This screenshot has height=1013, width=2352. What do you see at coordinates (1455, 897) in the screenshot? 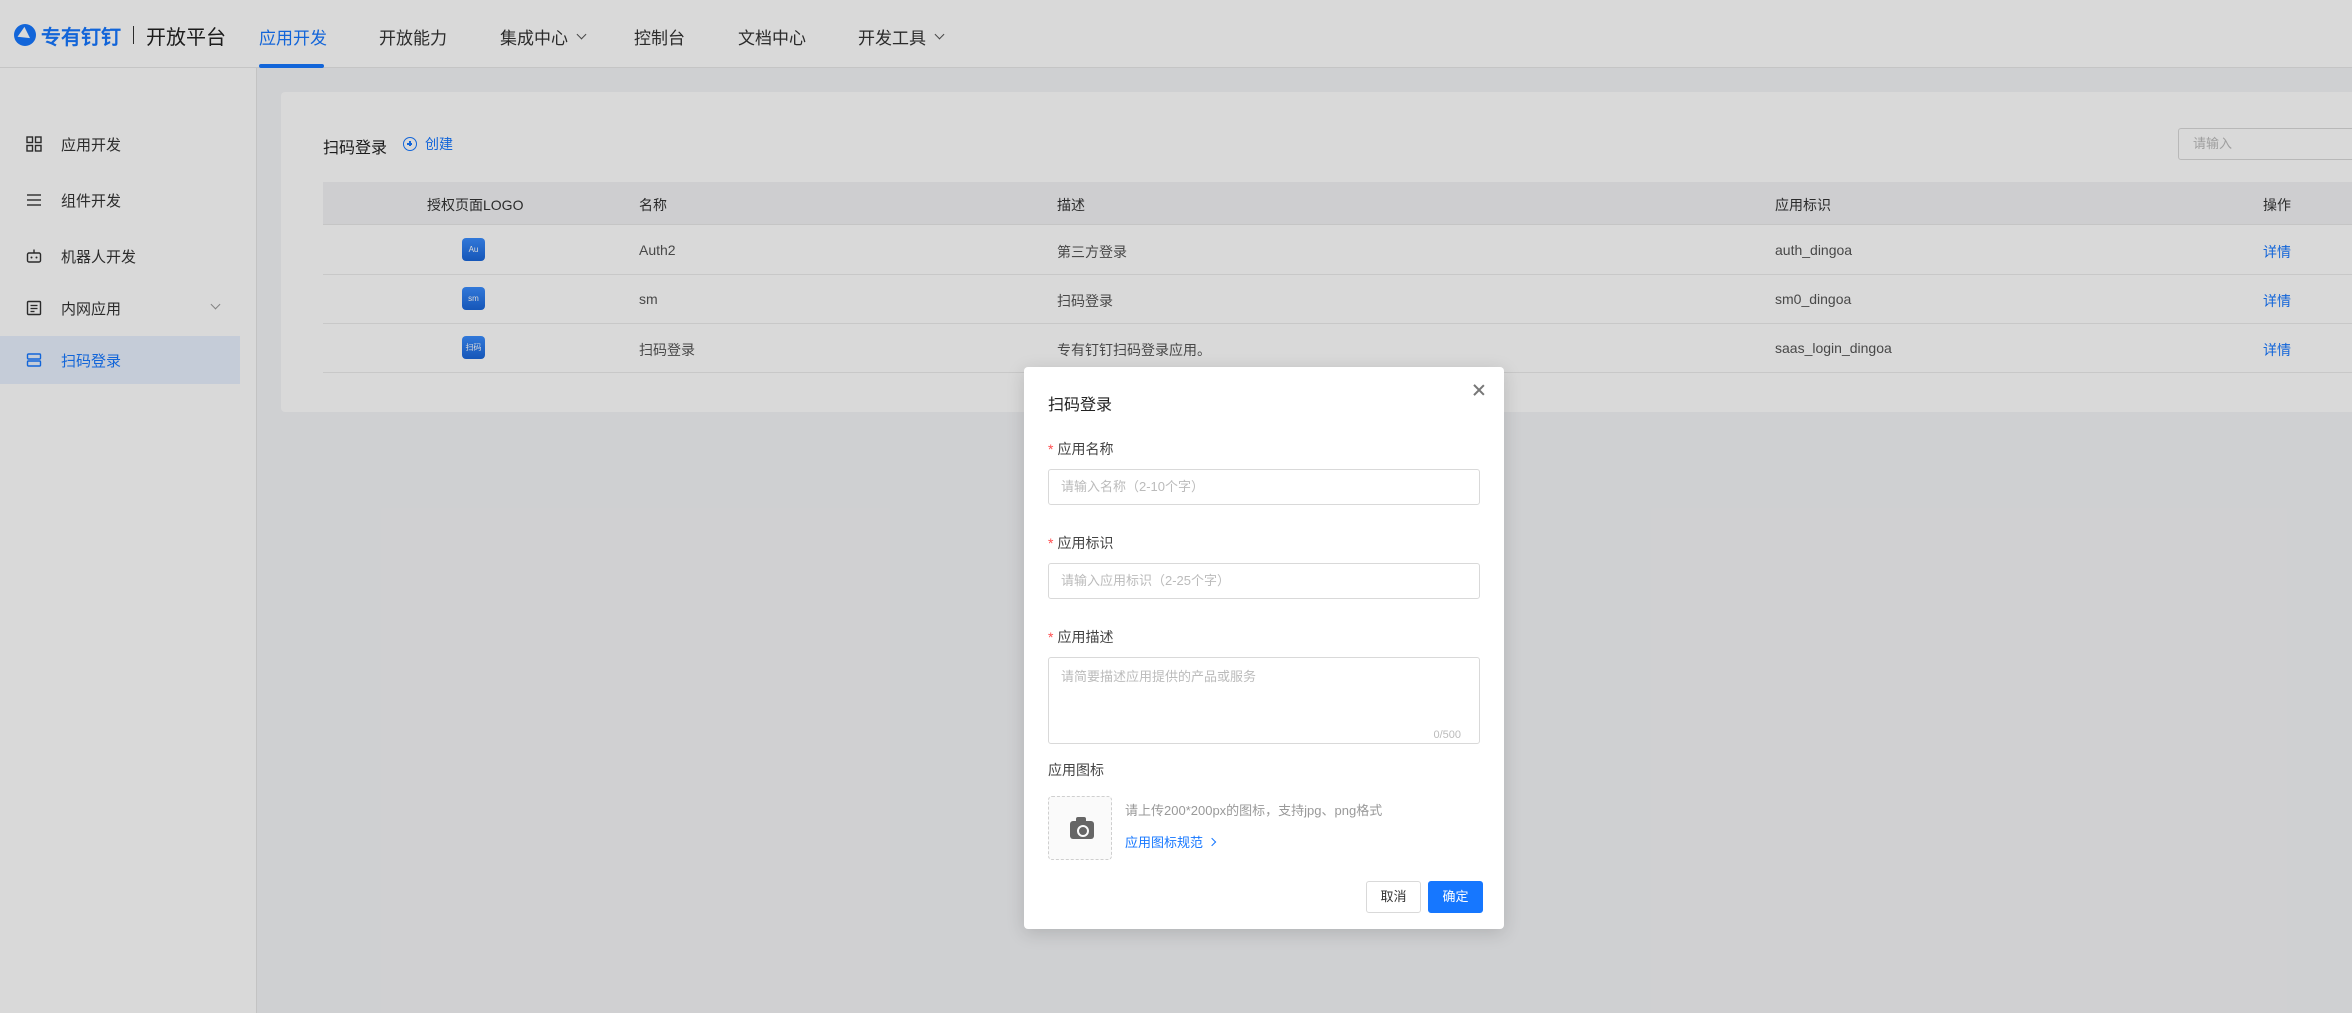
I see `confirm-button: 确定` at bounding box center [1455, 897].